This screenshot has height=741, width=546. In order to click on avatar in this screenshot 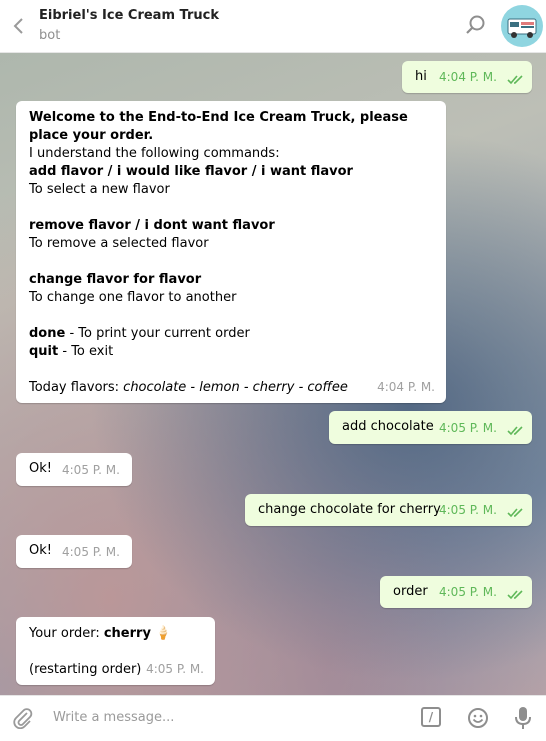, I will do `click(522, 26)`.